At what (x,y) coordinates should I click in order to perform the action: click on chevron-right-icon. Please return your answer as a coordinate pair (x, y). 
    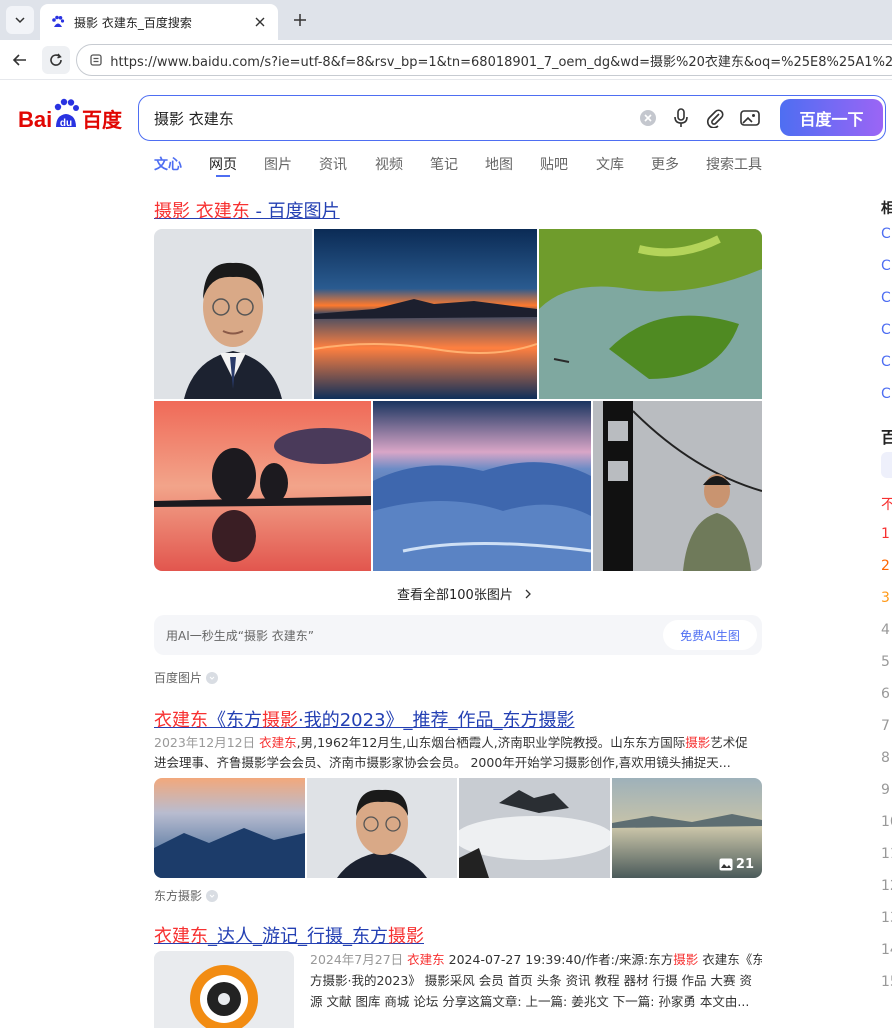
    Looking at the image, I should click on (528, 594).